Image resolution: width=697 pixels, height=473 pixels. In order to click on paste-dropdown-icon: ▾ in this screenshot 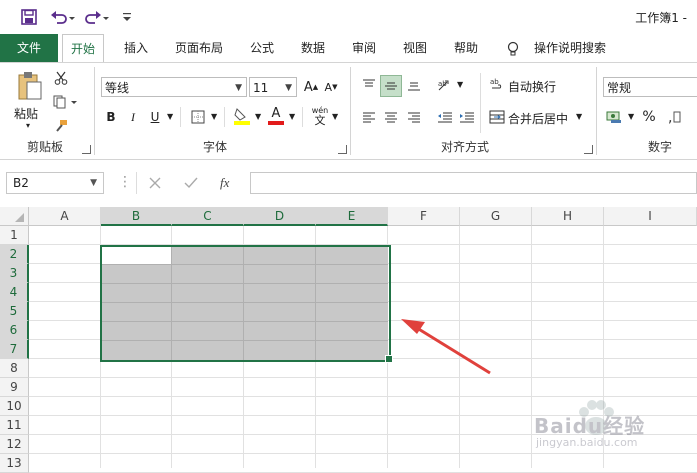, I will do `click(28, 125)`.